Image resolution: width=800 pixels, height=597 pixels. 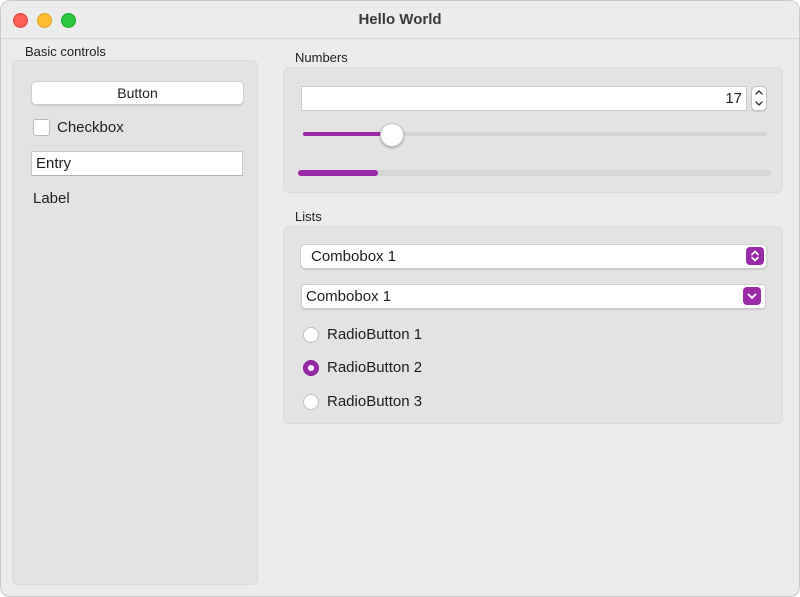 I want to click on progress-fill, so click(x=338, y=173).